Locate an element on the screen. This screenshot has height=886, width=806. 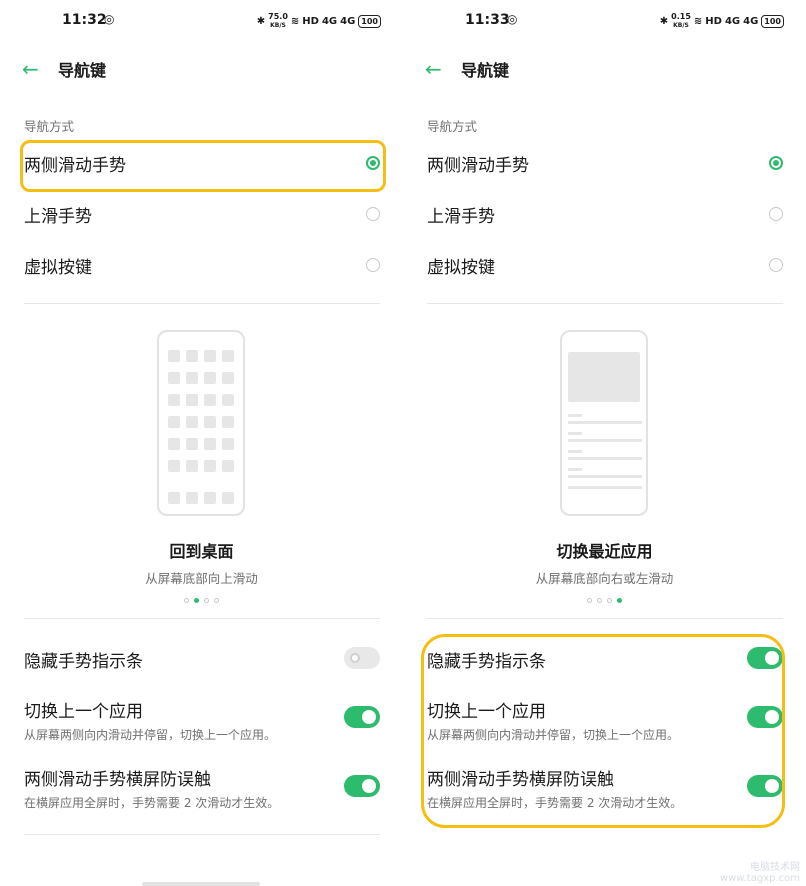
phone-illustration-home is located at coordinates (201, 423).